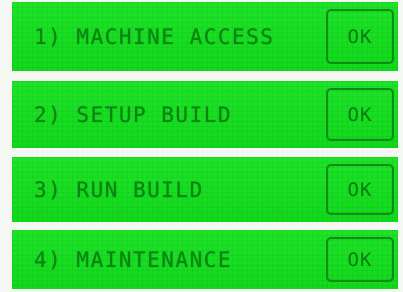  Describe the element at coordinates (360, 36) in the screenshot. I see `ok-button-machine-access: OK` at that location.